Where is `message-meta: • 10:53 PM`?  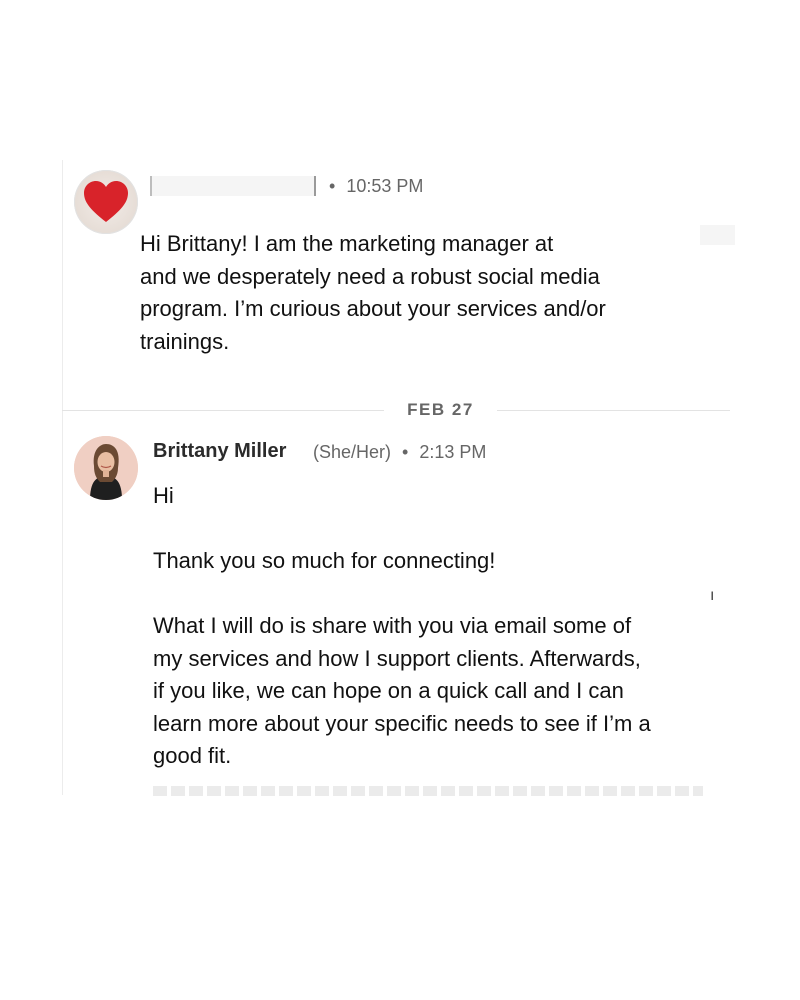 message-meta: • 10:53 PM is located at coordinates (286, 186).